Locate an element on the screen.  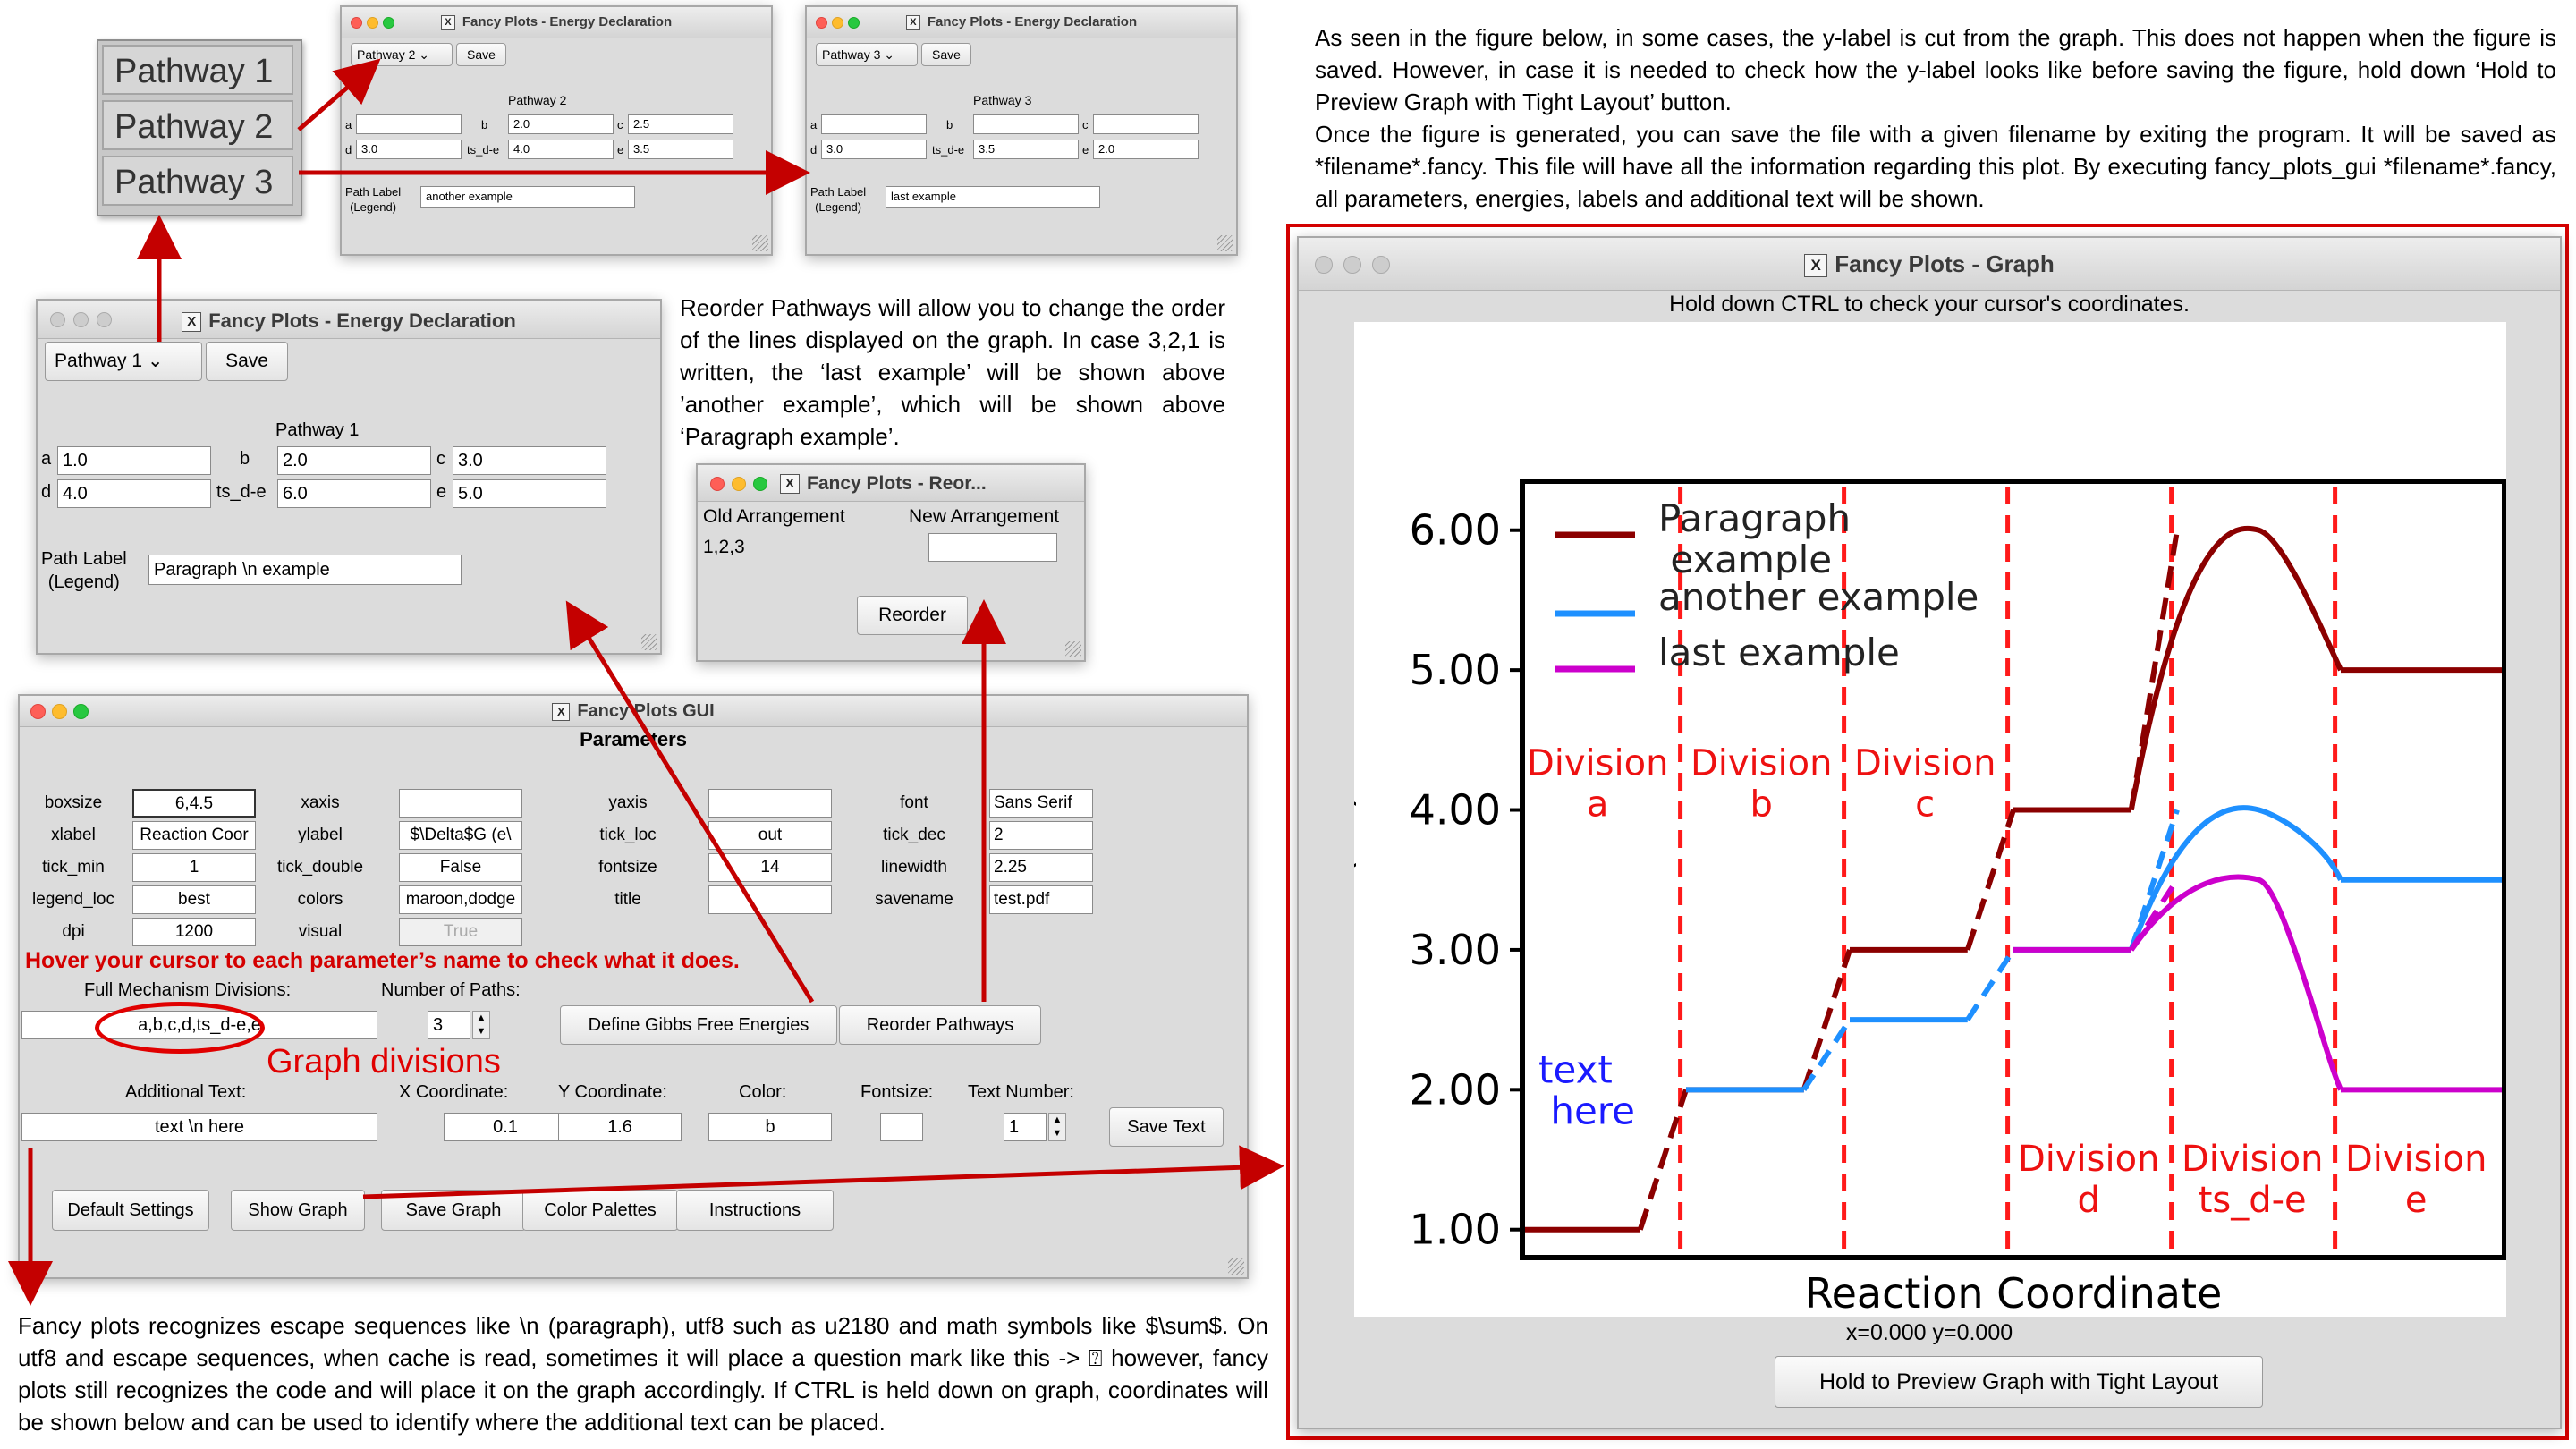
y-coordinate-input: 1.6 is located at coordinates (620, 1127).